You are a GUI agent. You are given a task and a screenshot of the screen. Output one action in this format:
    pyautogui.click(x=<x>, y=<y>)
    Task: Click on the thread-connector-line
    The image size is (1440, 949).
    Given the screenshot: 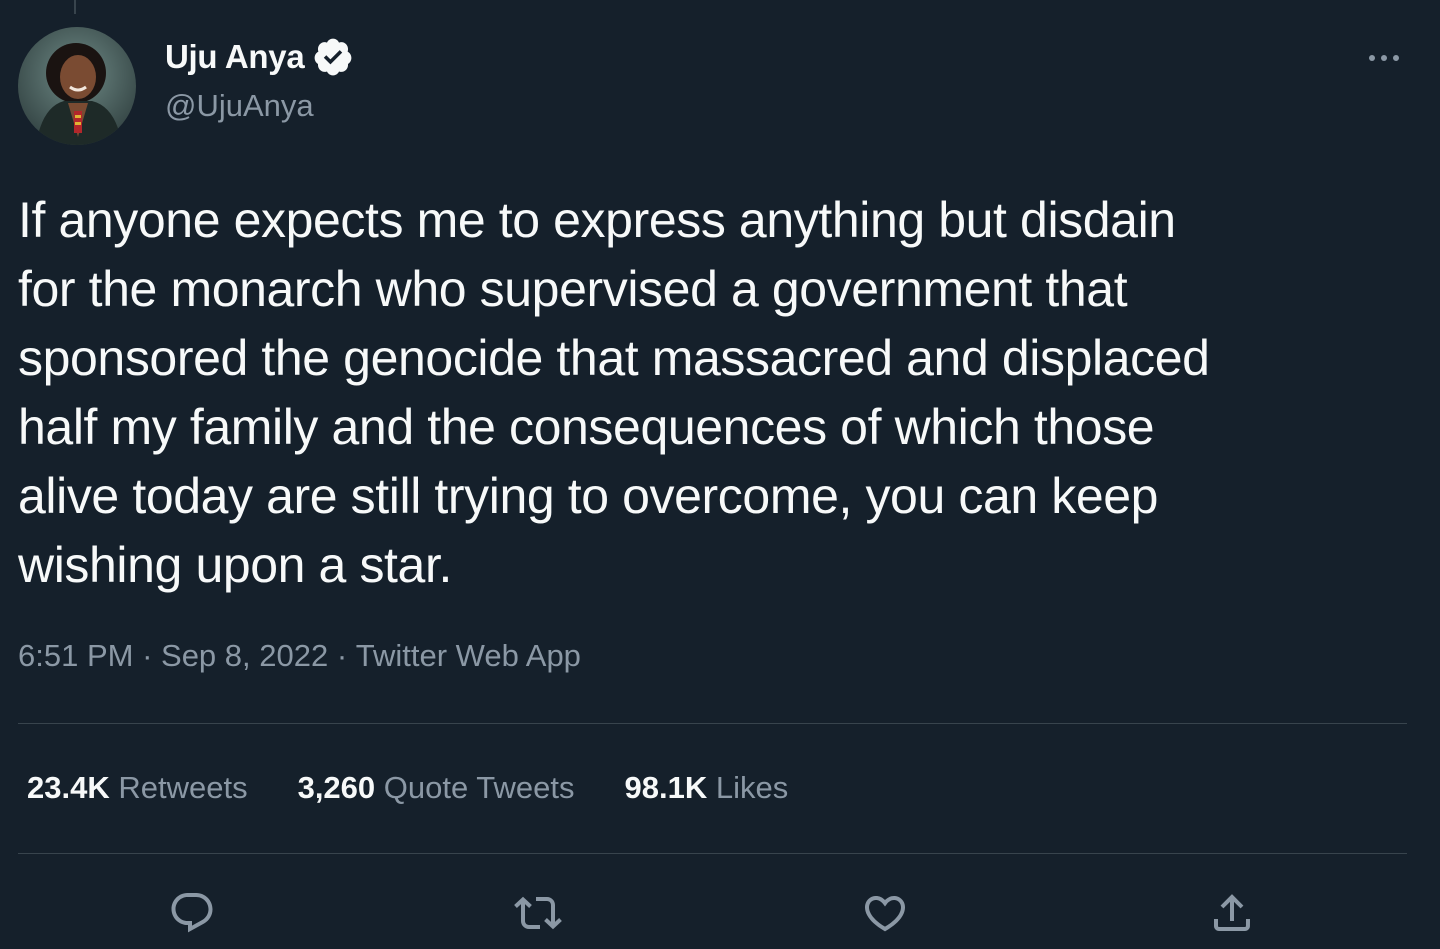 What is the action you would take?
    pyautogui.click(x=75, y=7)
    